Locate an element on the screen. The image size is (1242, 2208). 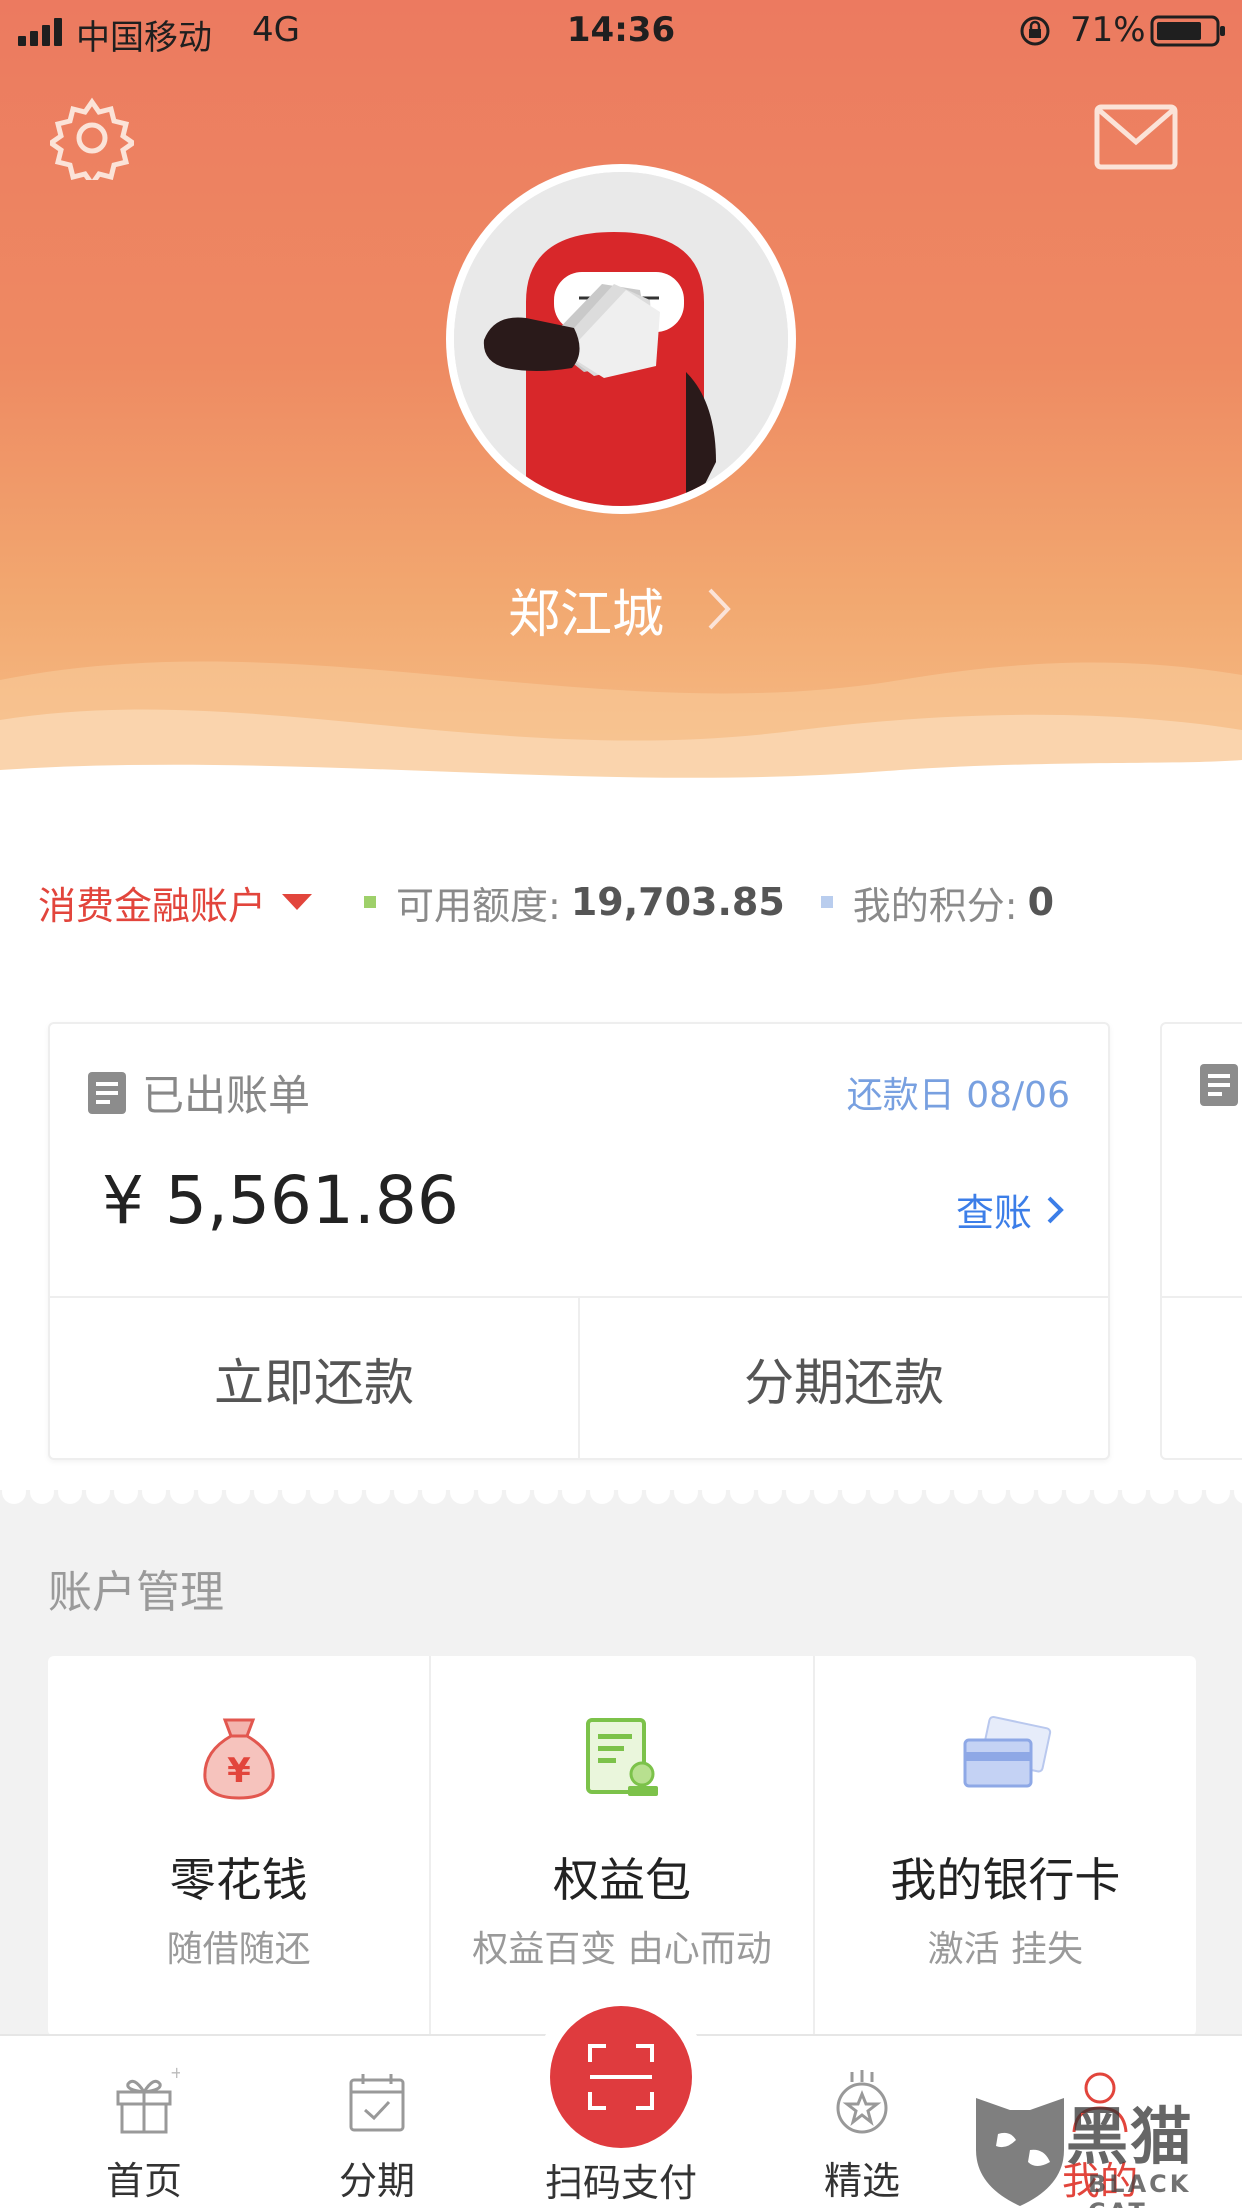
settings-gear-icon is located at coordinates (92, 138).